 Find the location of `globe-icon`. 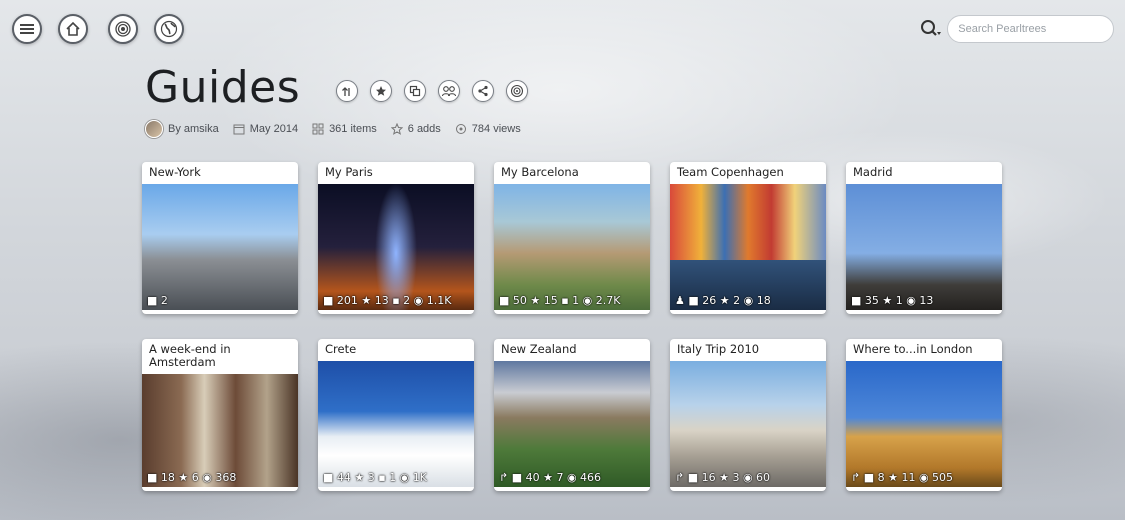

globe-icon is located at coordinates (169, 29).